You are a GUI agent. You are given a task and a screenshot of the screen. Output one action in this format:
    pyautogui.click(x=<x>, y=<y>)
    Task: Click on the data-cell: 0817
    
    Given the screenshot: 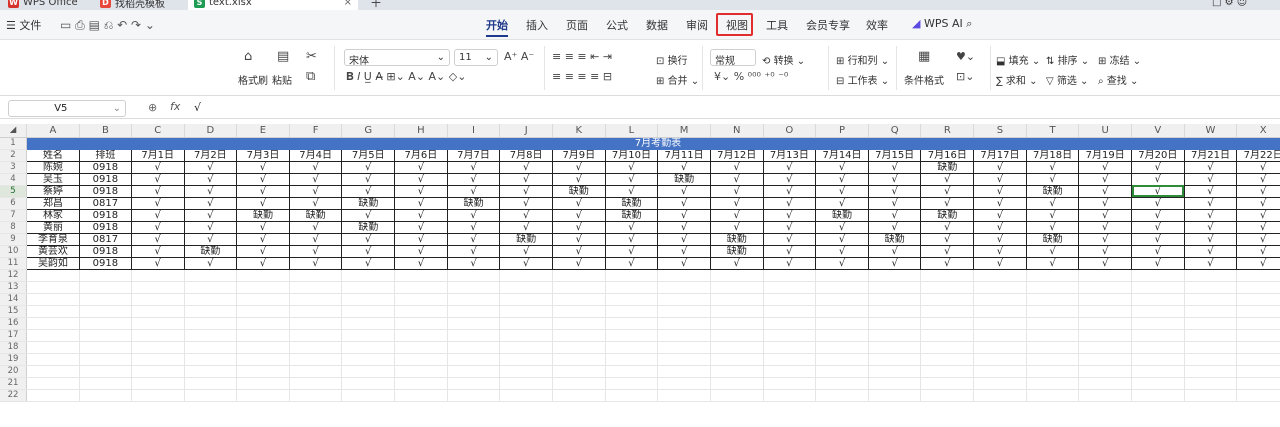 What is the action you would take?
    pyautogui.click(x=105, y=203)
    